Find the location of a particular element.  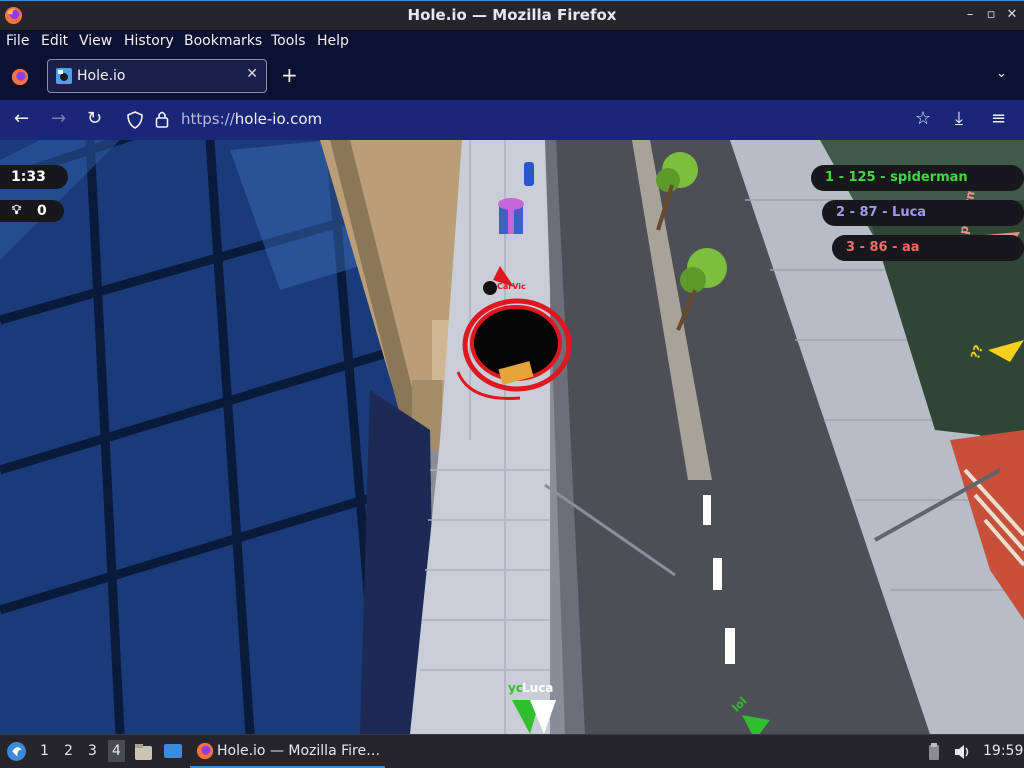

file-manager-icon is located at coordinates (143, 752).